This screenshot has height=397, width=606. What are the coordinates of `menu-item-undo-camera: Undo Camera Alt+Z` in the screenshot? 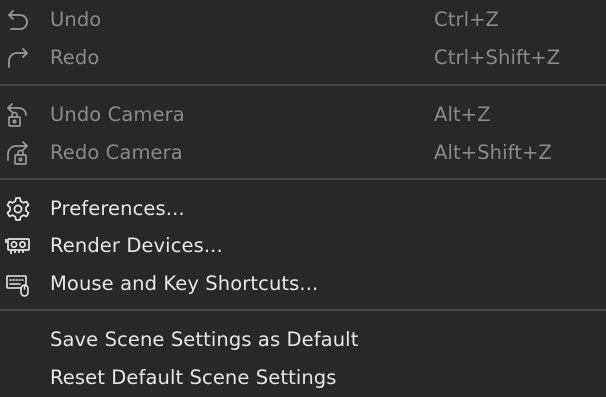 It's located at (303, 115).